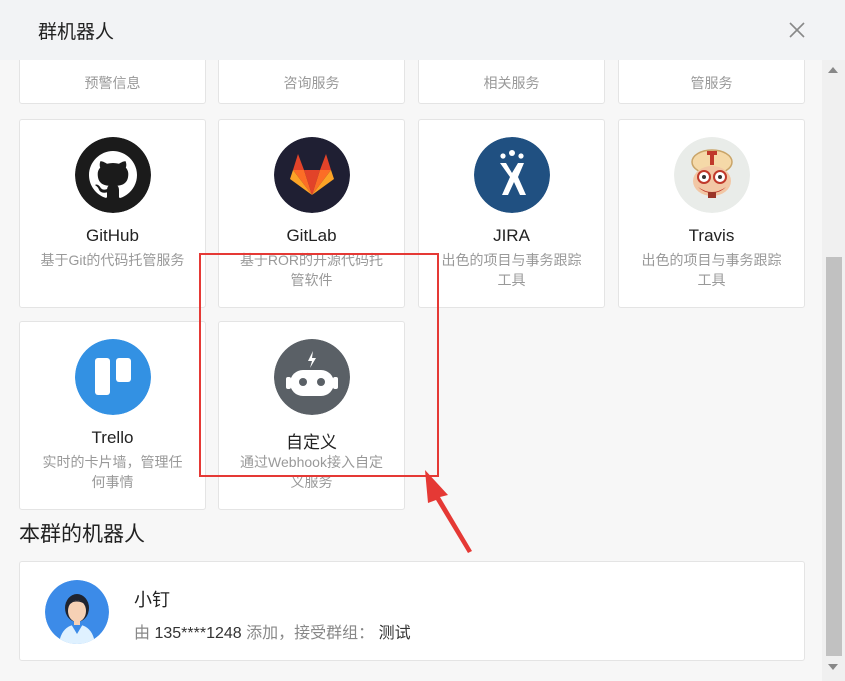  I want to click on robot-card-custom: 自定义 通过Webhook接入自定义服务, so click(311, 415).